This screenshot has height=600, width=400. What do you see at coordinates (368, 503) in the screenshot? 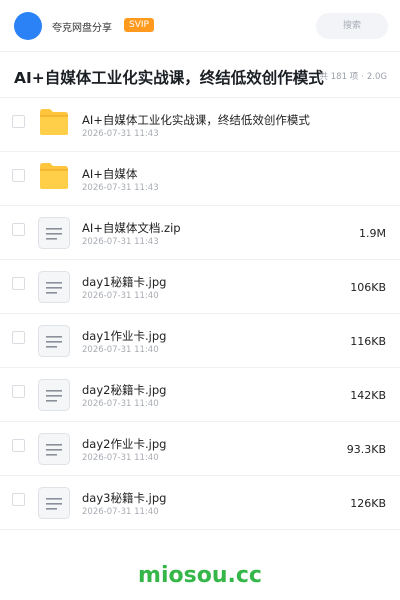
I see `file-size: 126KB` at bounding box center [368, 503].